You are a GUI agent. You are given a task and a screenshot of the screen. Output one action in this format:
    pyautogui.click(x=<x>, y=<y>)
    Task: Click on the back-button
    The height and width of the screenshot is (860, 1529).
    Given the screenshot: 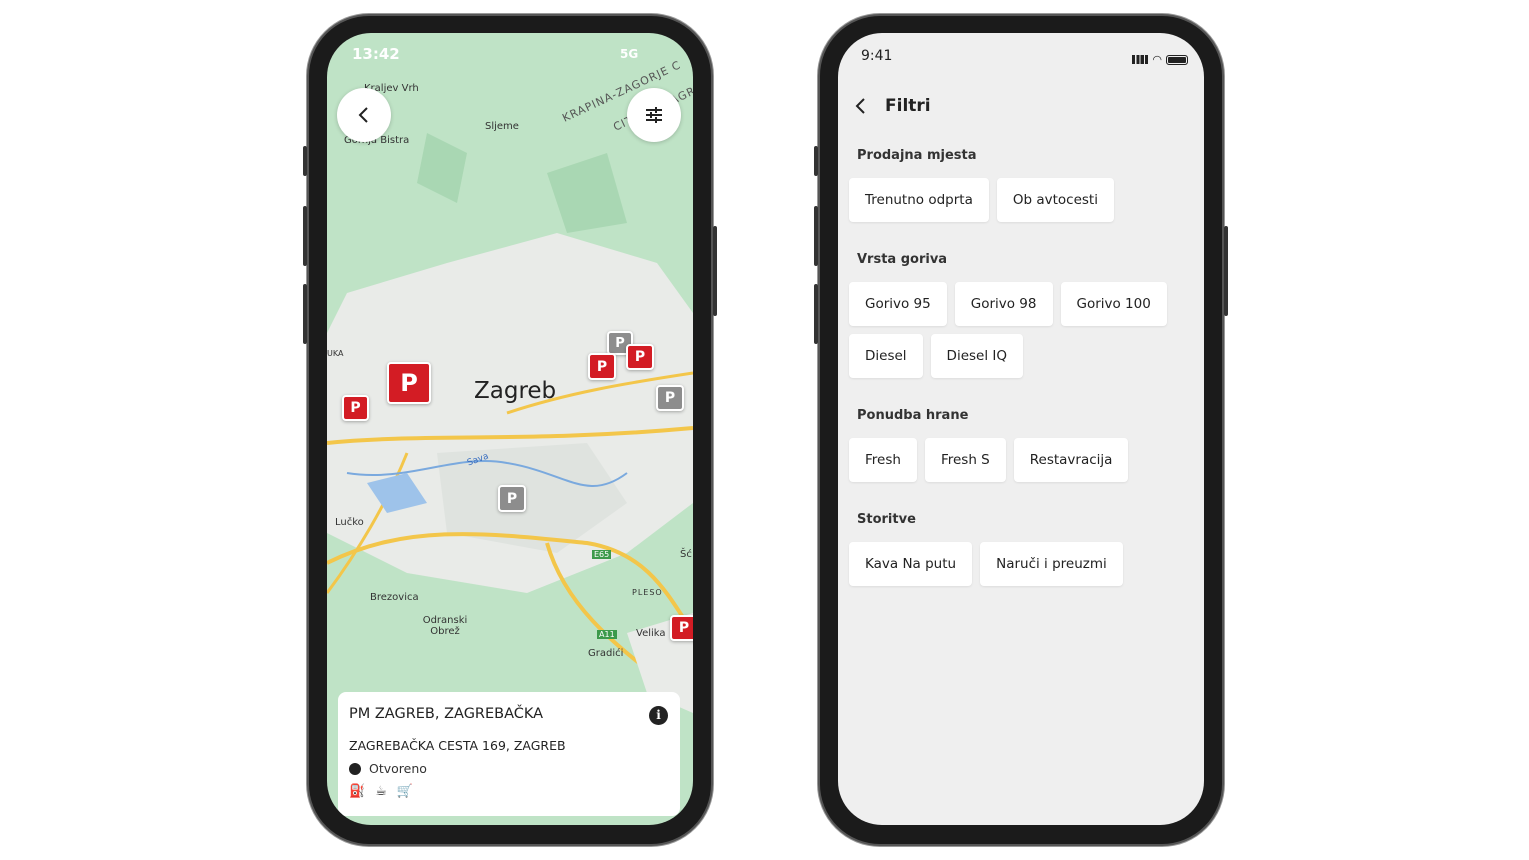 What is the action you would take?
    pyautogui.click(x=364, y=115)
    